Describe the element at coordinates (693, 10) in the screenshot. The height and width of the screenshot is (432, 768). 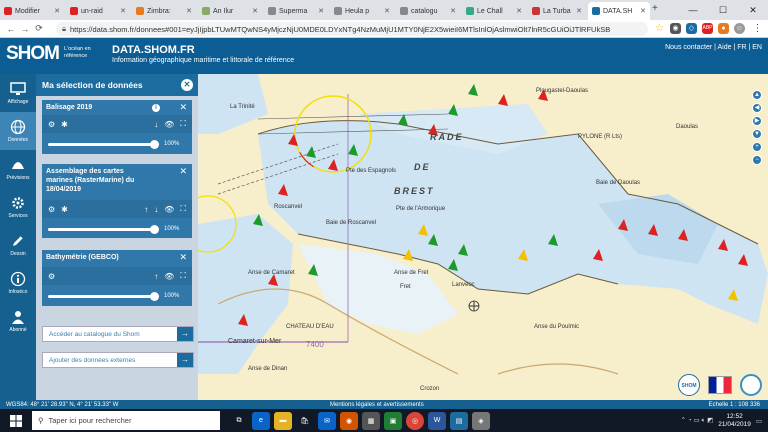
I see `minimize-icon: —` at that location.